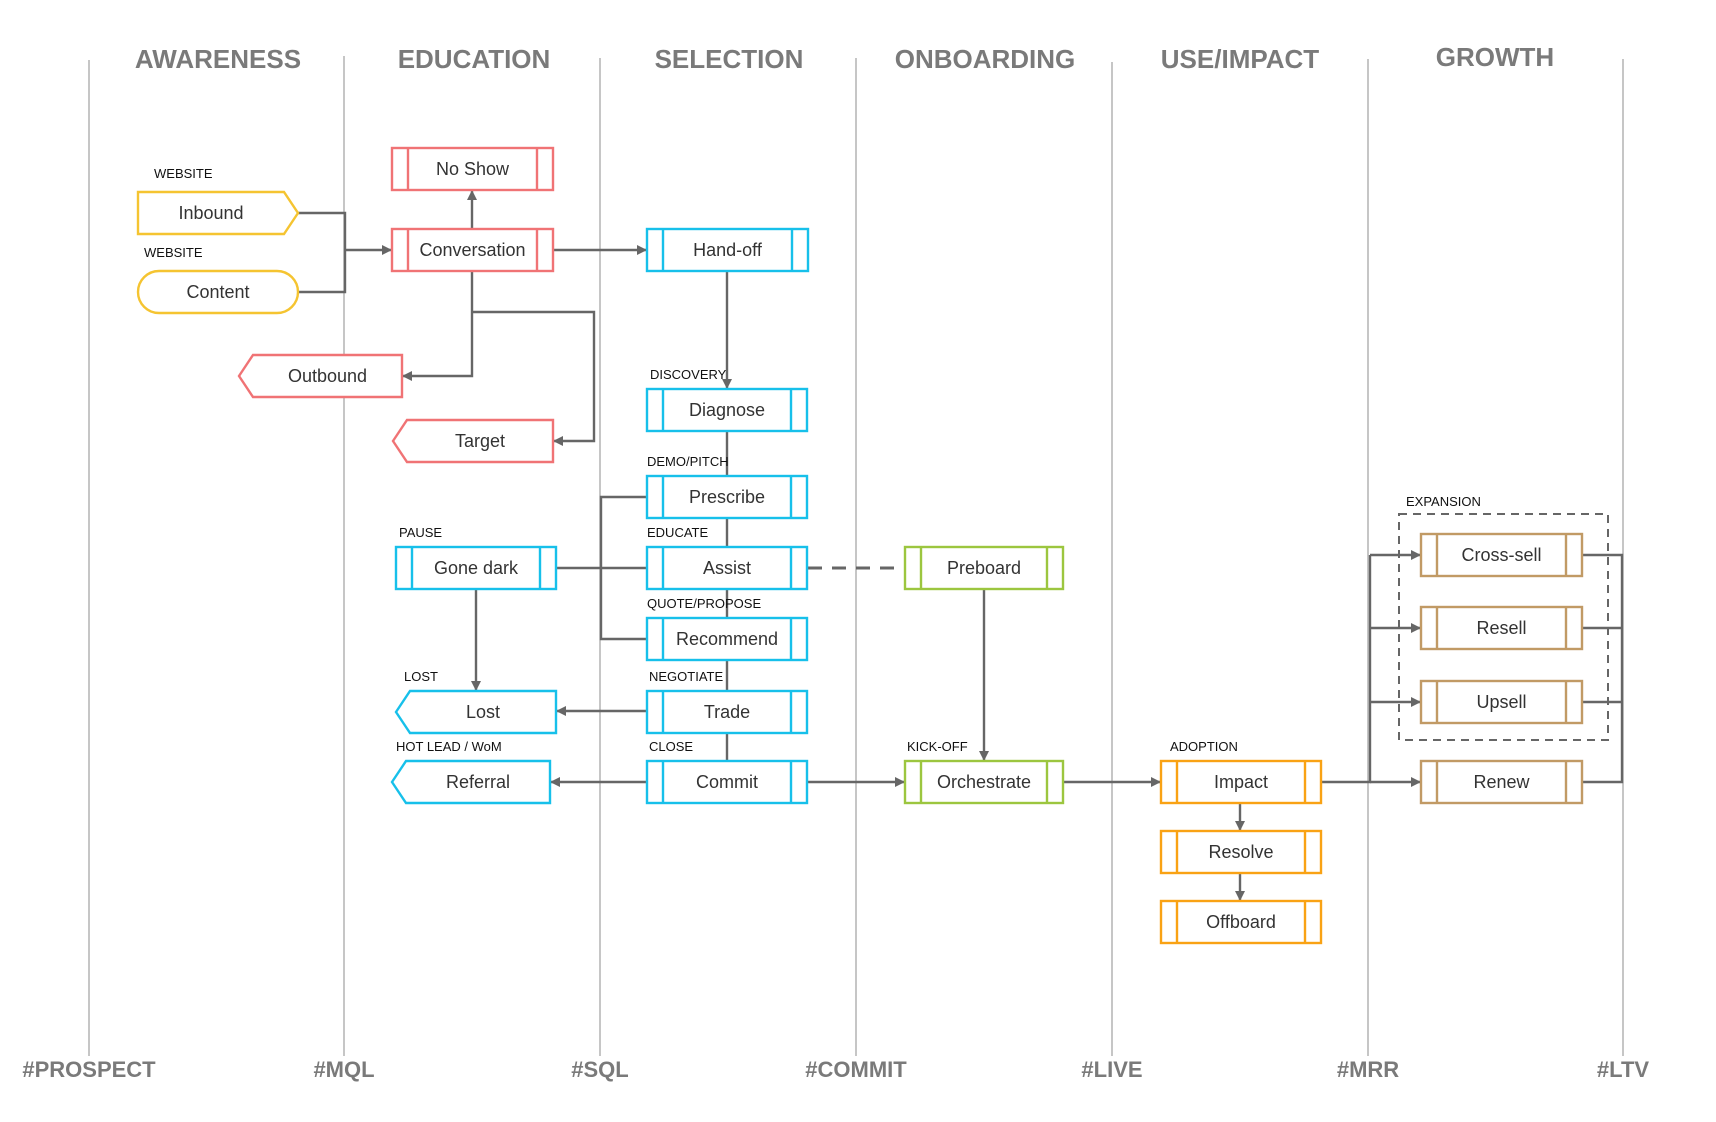 The height and width of the screenshot is (1122, 1716). What do you see at coordinates (985, 59) in the screenshot?
I see `stage-title-onboarding: ONBOARDING` at bounding box center [985, 59].